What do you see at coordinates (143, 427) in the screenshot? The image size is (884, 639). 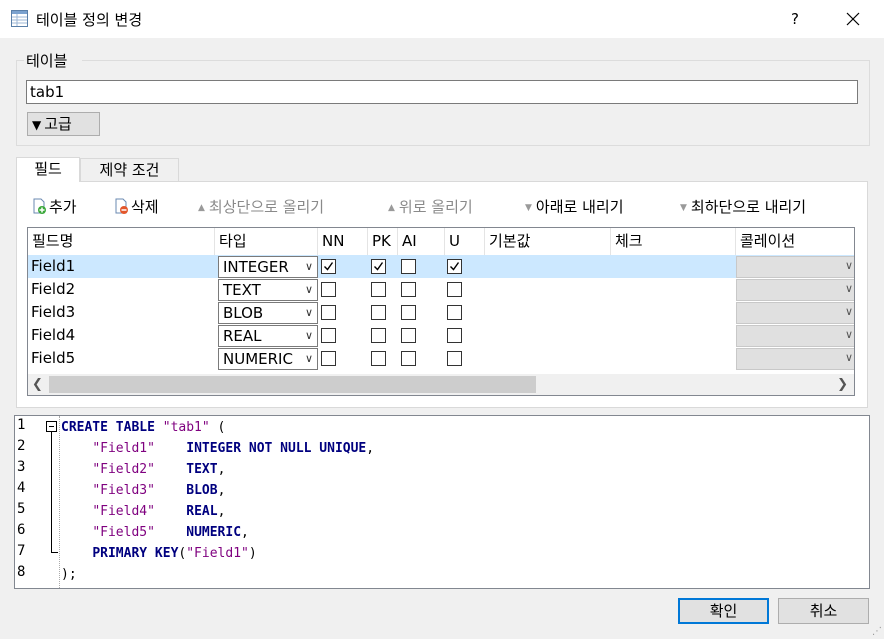 I see `code-line: CREATE TABLE "tab1" (` at bounding box center [143, 427].